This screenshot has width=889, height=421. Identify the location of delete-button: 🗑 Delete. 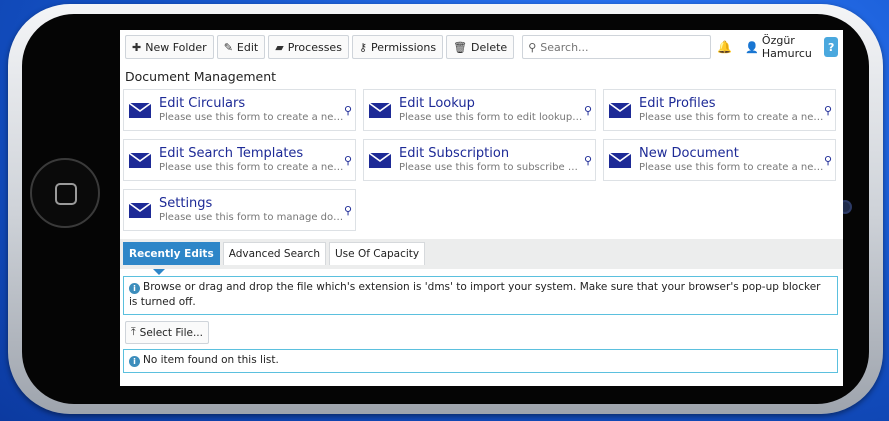
(480, 47).